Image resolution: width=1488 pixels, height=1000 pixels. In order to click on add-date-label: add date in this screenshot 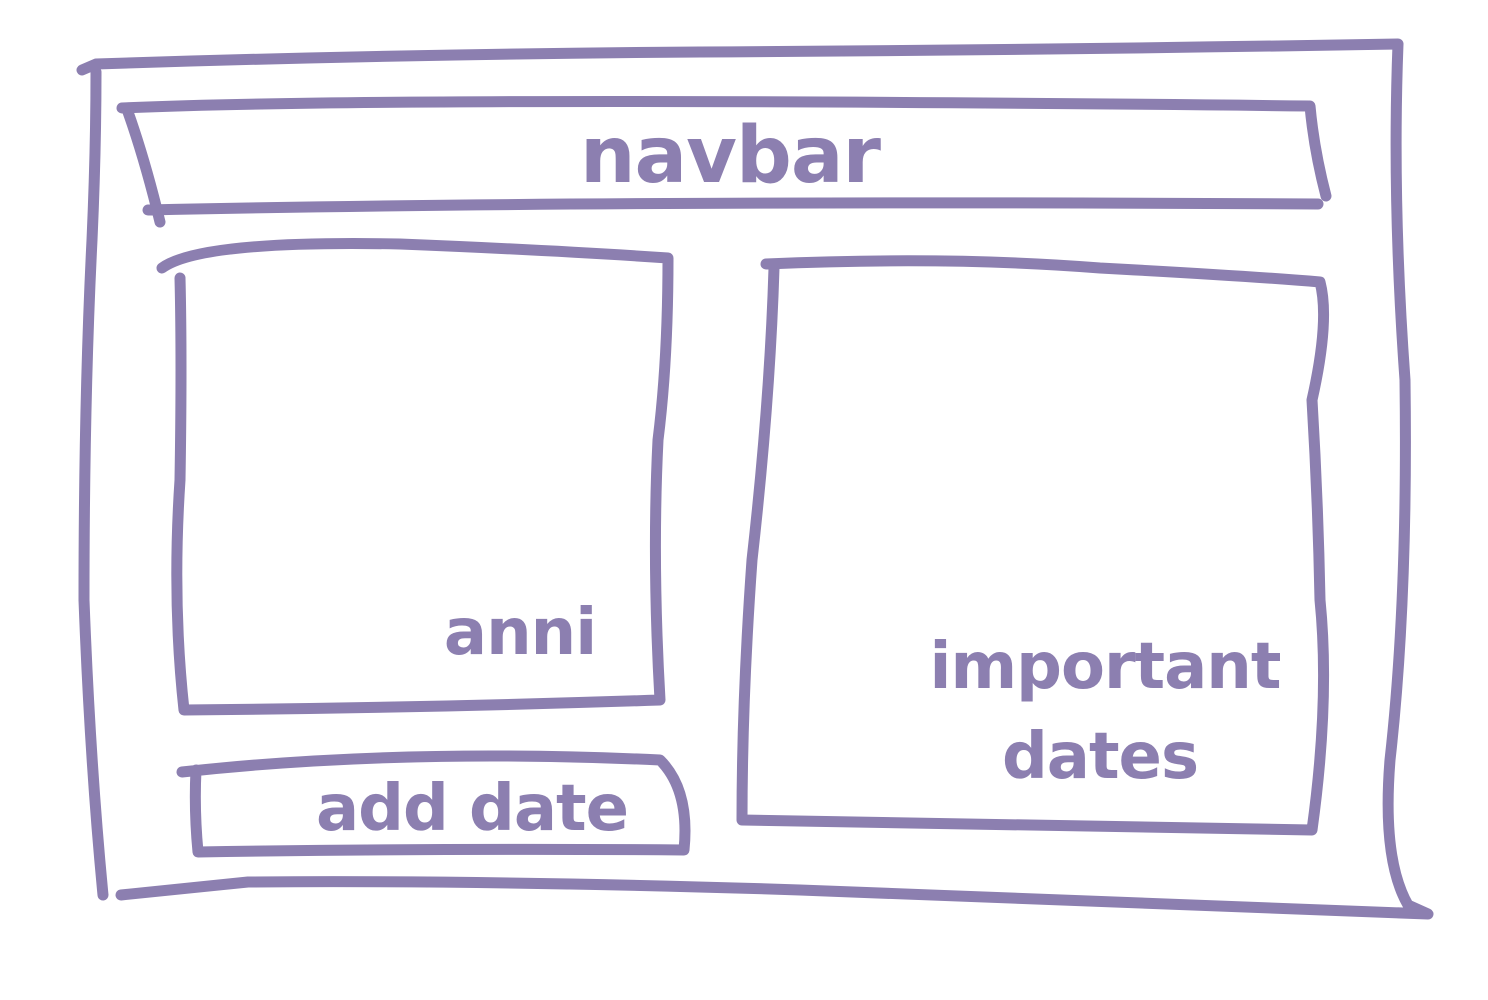, I will do `click(472, 809)`.